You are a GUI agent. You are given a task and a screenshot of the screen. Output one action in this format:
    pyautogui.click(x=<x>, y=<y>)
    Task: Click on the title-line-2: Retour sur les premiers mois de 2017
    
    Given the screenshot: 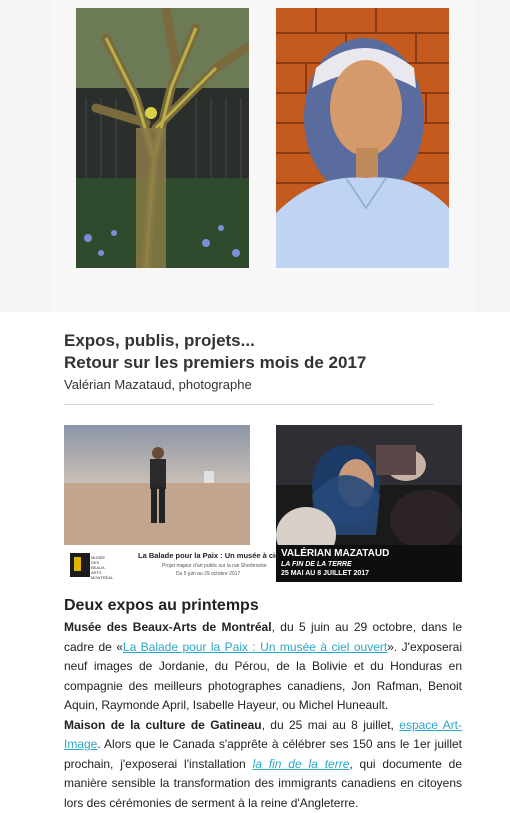 What is the action you would take?
    pyautogui.click(x=254, y=363)
    